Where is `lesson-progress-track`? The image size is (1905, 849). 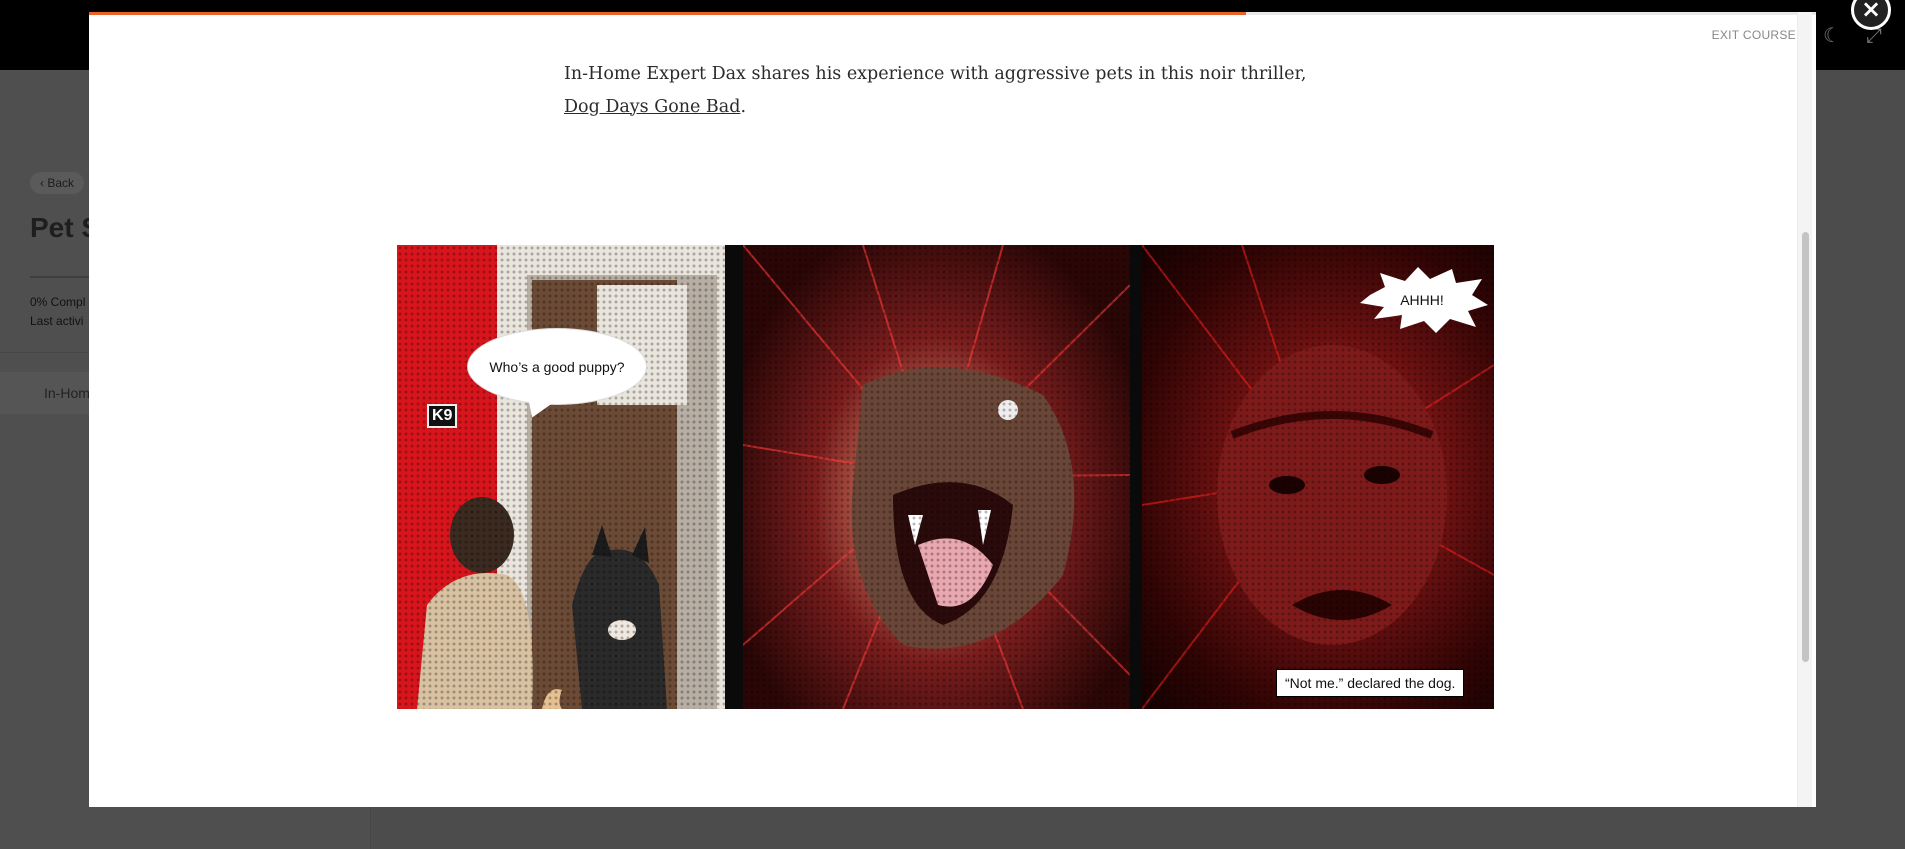 lesson-progress-track is located at coordinates (952, 13).